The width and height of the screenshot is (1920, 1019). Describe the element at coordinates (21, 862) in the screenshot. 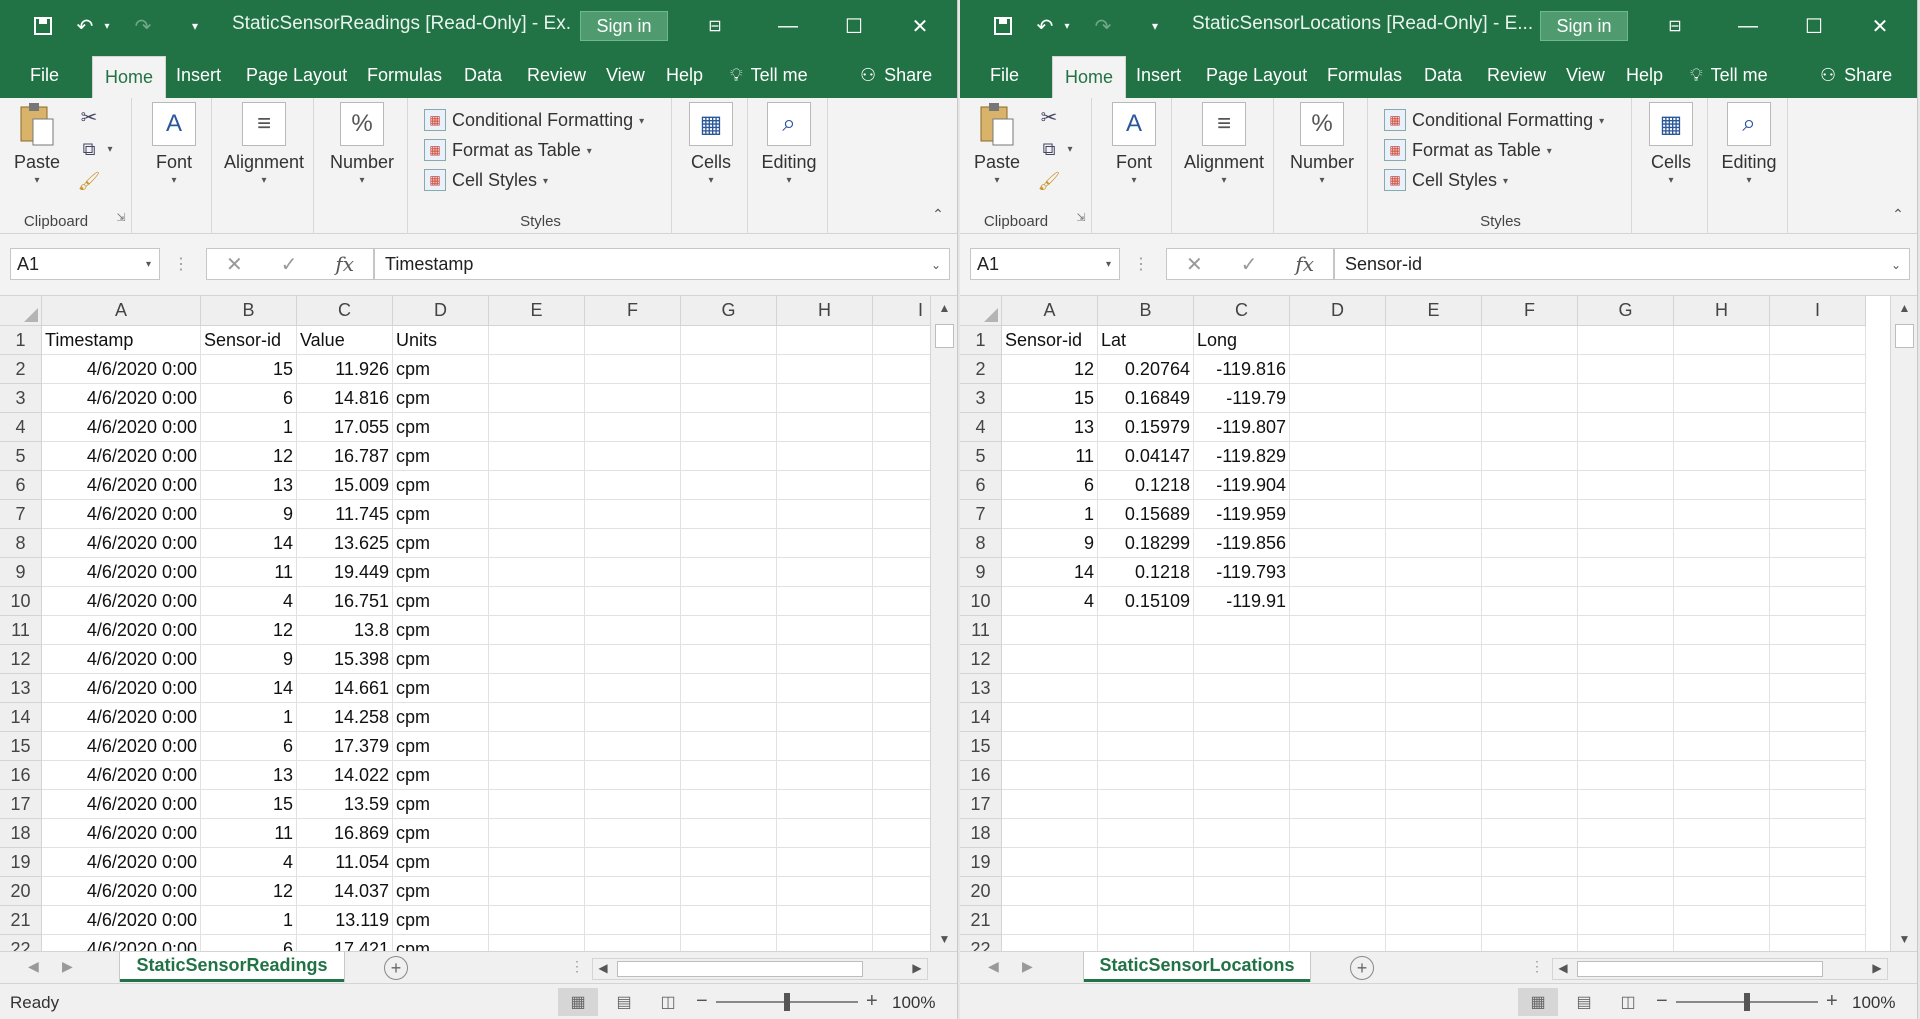

I see `row-header: 19` at that location.